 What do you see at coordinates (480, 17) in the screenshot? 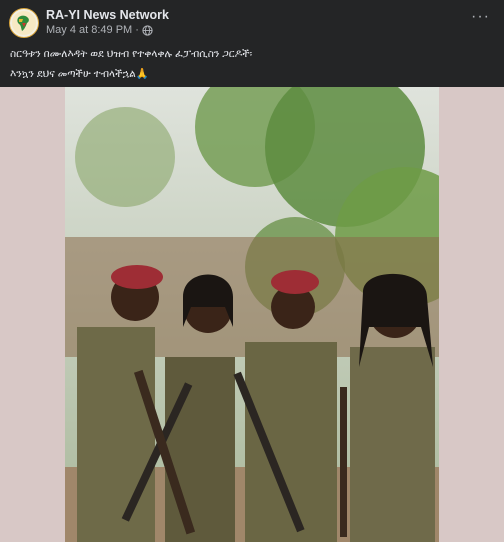
I see `more-options-icon: ···` at bounding box center [480, 17].